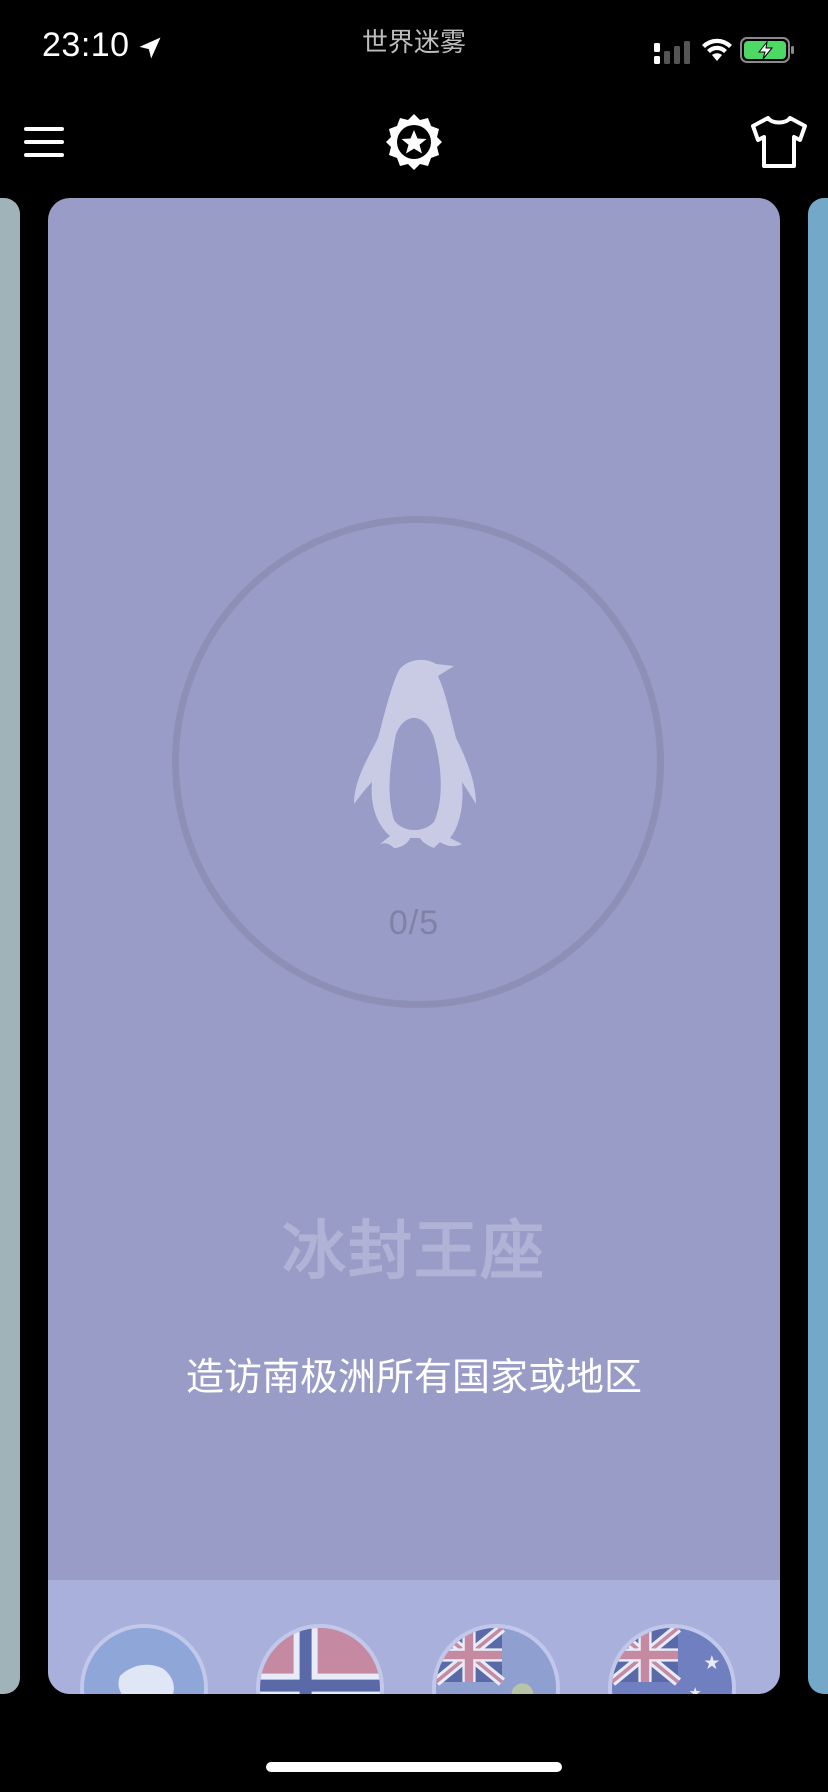 The image size is (828, 1792). Describe the element at coordinates (414, 1767) in the screenshot. I see `home-indicator` at that location.